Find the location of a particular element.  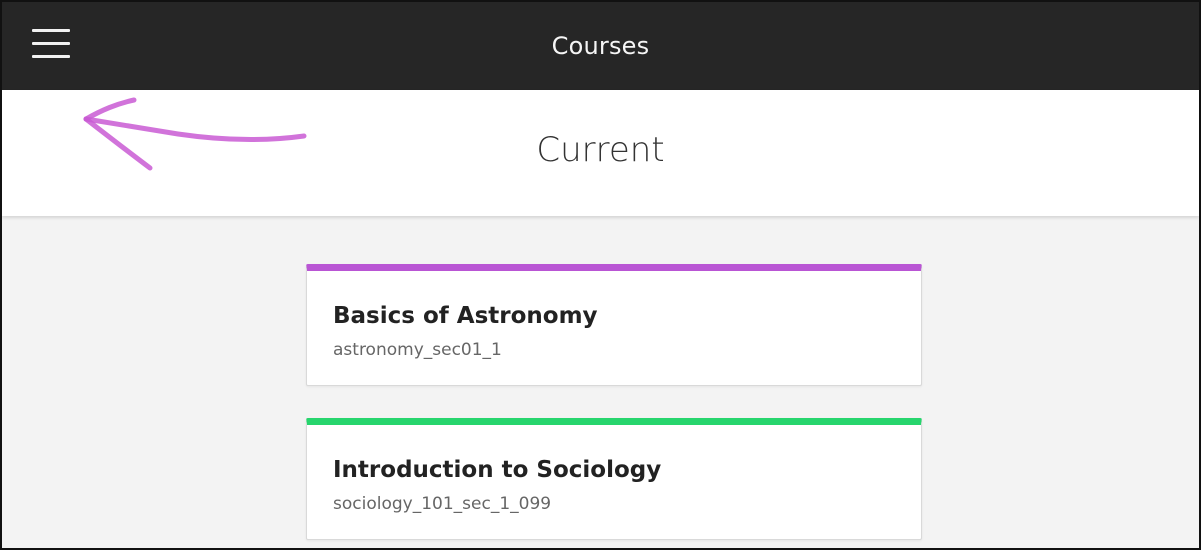

page-title: Courses is located at coordinates (600, 46).